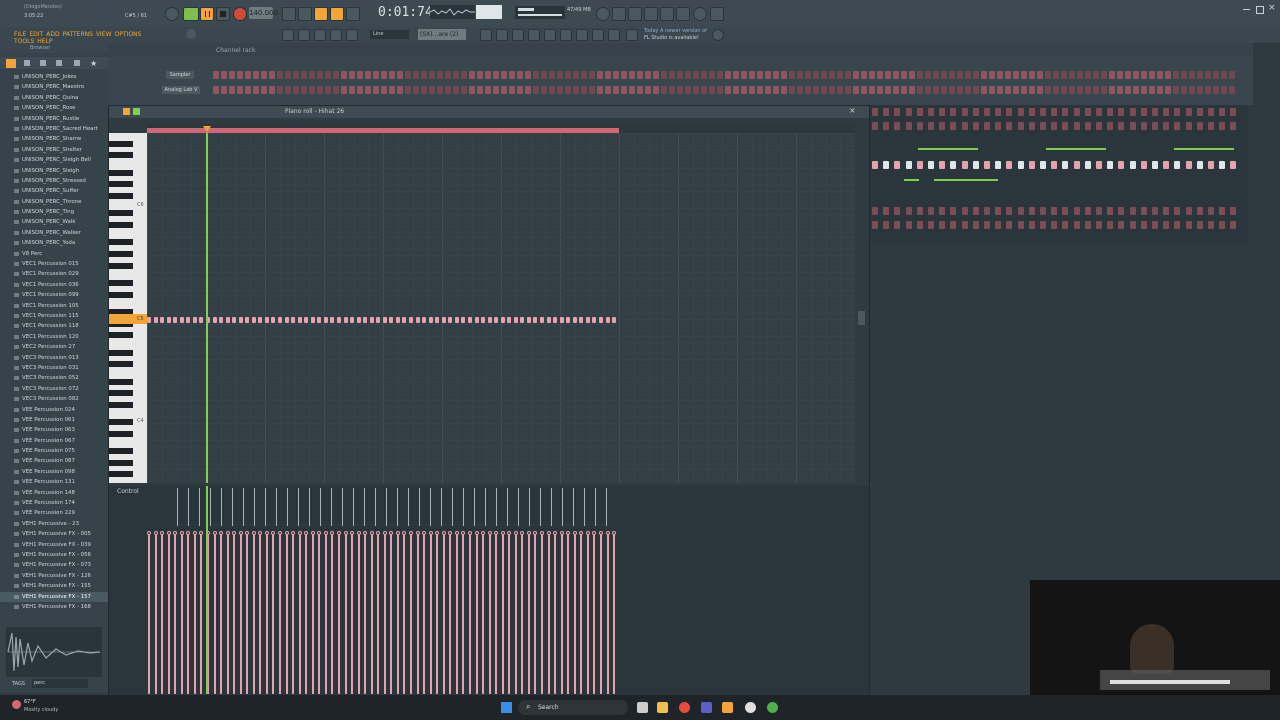 This screenshot has height=720, width=1280. I want to click on browser-item: VEC1 Percussion 099, so click(54, 295).